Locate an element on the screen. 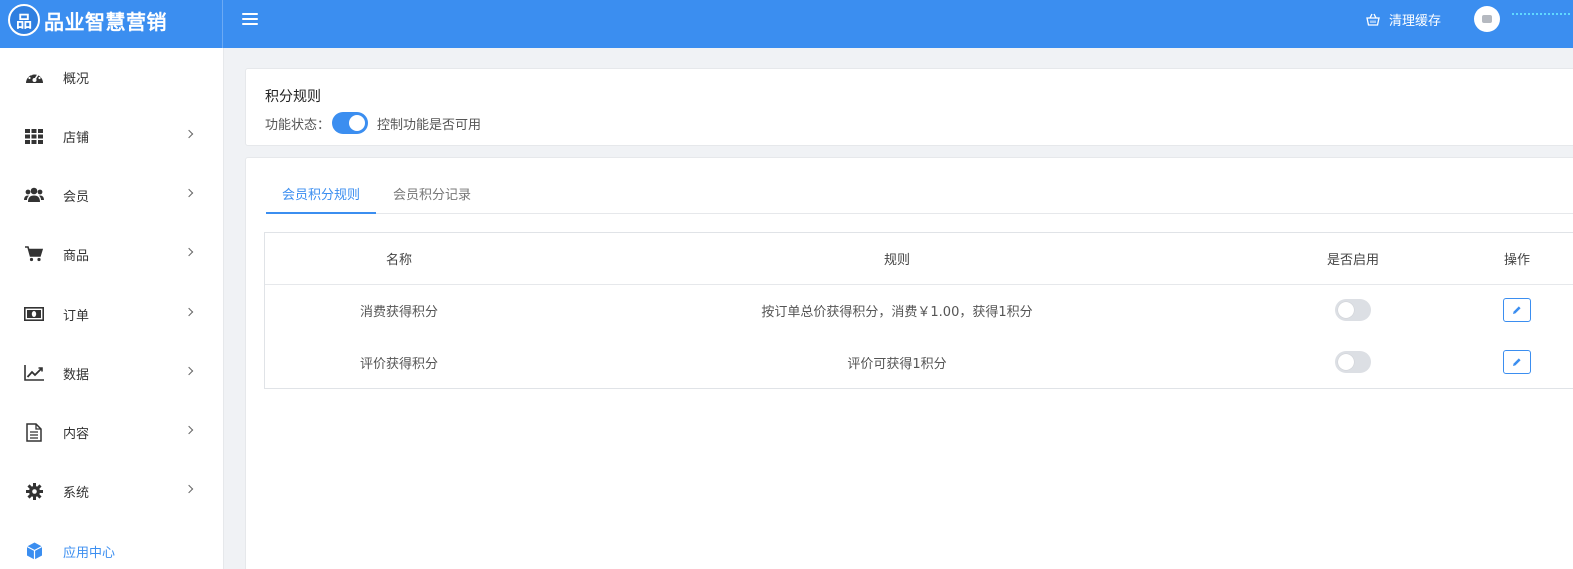 This screenshot has height=569, width=1573. money-icon is located at coordinates (34, 314).